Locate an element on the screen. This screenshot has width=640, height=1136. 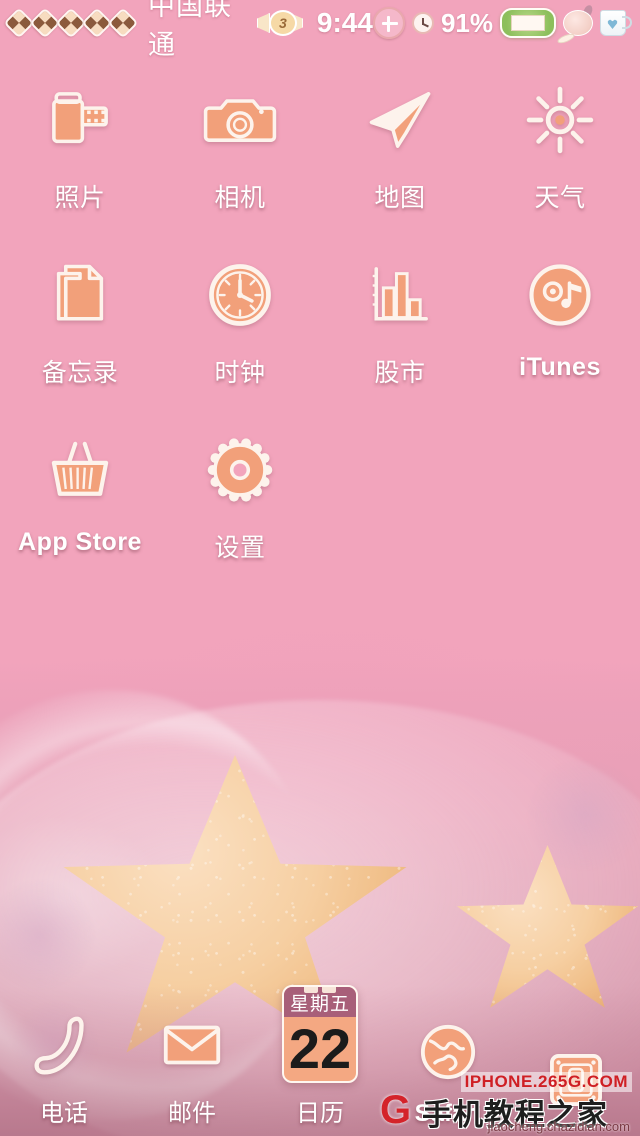
app-documents: 备忘录 is located at coordinates (80, 334).